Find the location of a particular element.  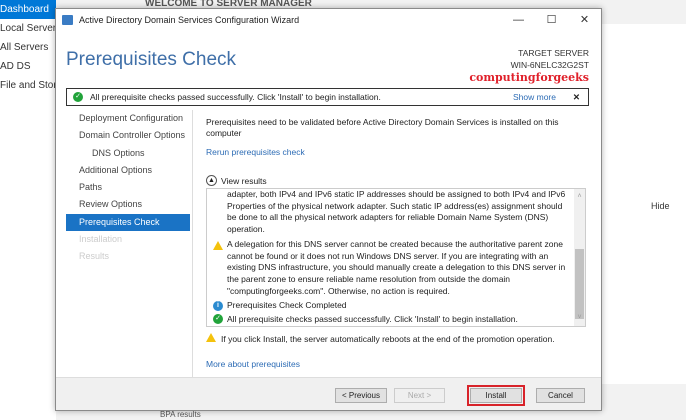

target-server: TARGET SERVER WIN-6NELC32G2ST is located at coordinates (550, 59).